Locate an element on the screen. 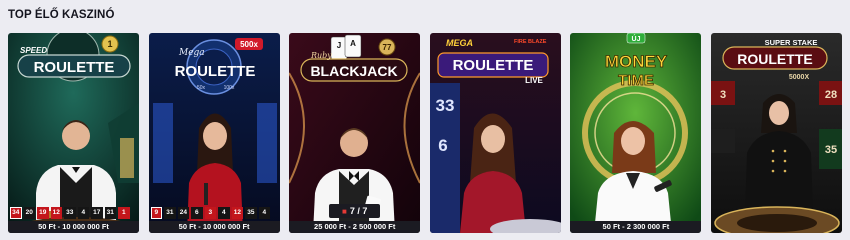 The width and height of the screenshot is (850, 240). ruby-blackjack-logo-line1: Ruby is located at coordinates (321, 55).